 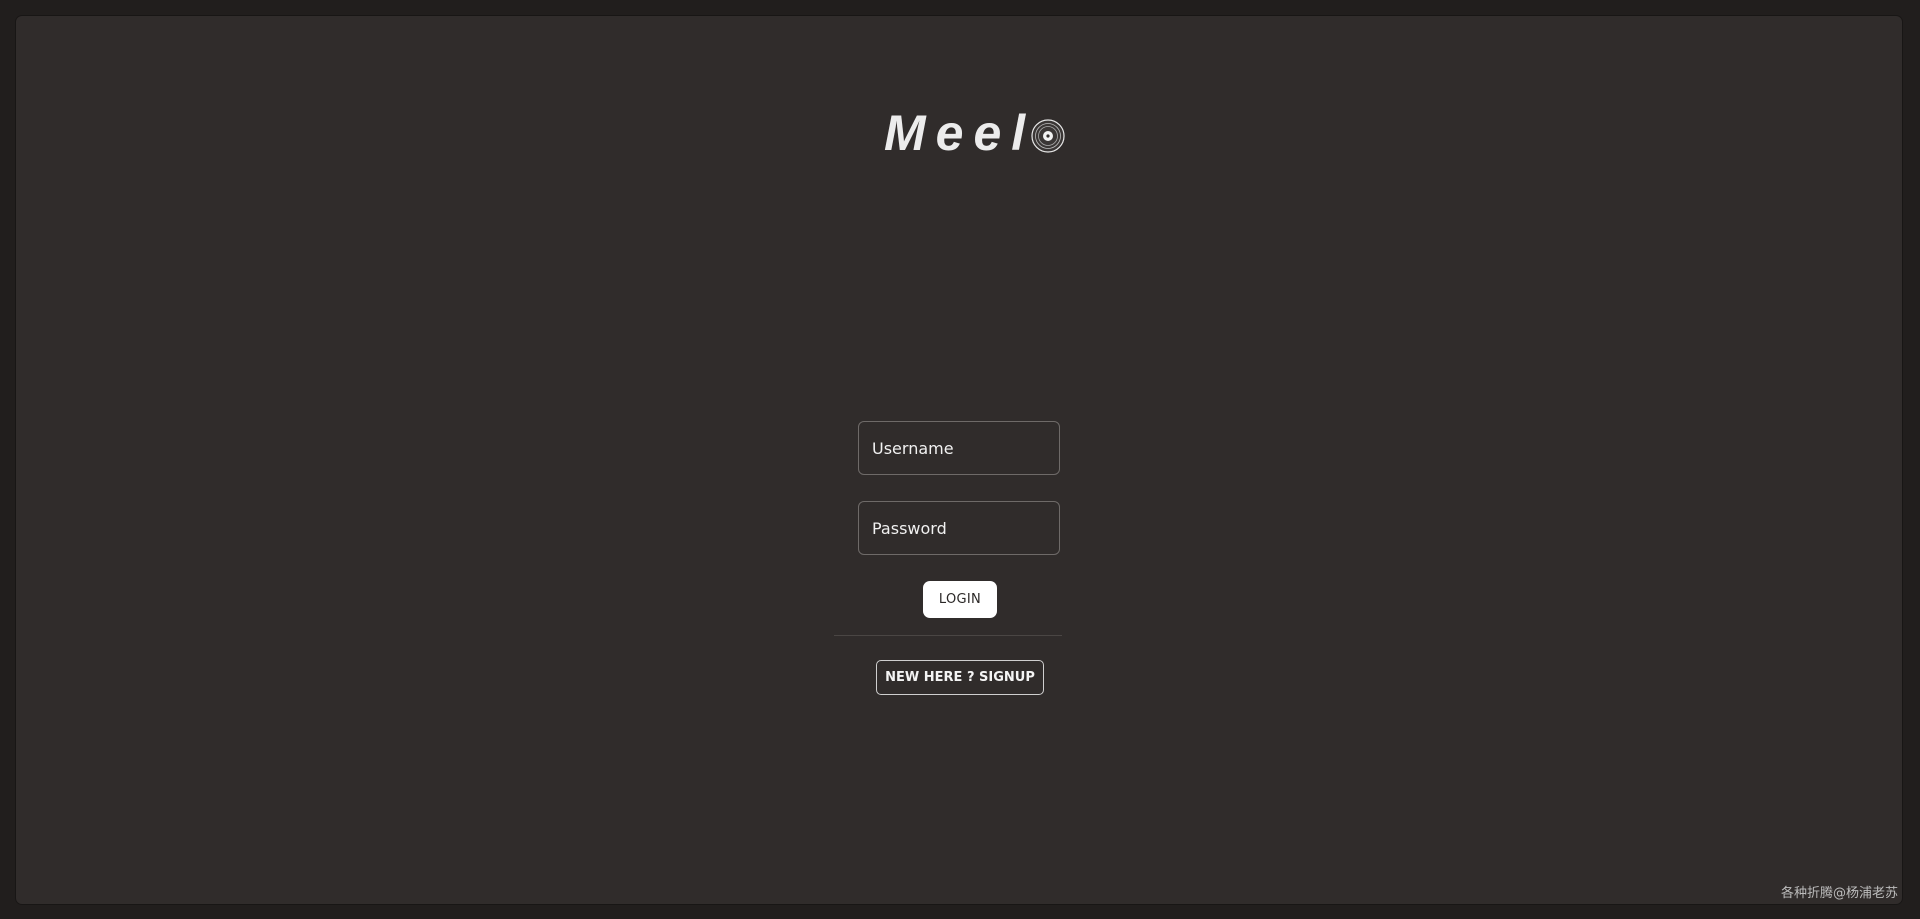 I want to click on logo-text: Meel, so click(x=960, y=133).